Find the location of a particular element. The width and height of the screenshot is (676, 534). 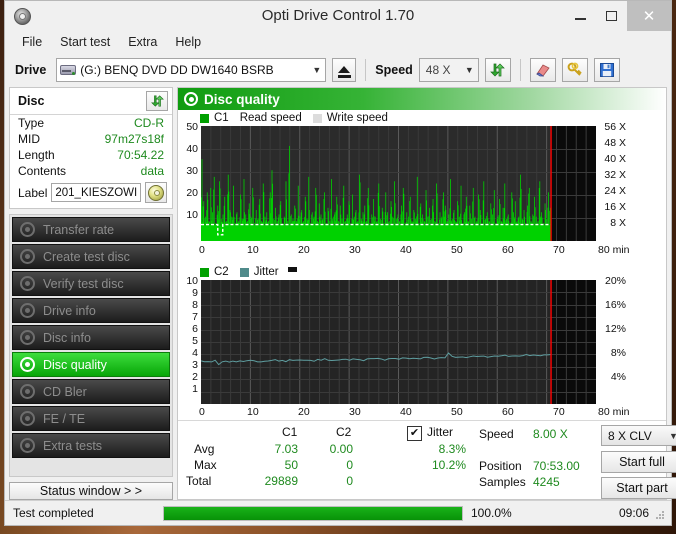

disc-refresh-button is located at coordinates (157, 101).